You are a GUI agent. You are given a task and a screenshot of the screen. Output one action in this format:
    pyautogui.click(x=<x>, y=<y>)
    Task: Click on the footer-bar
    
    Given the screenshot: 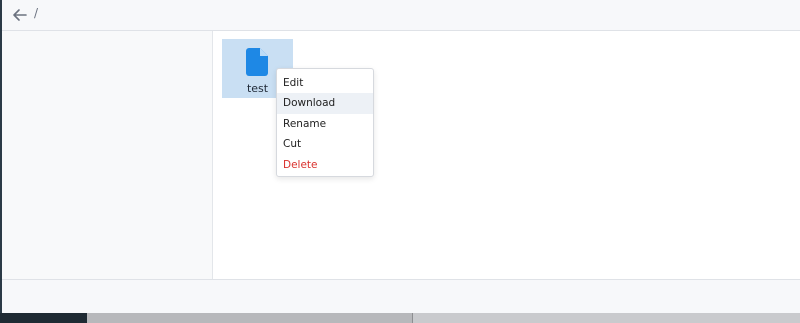 What is the action you would take?
    pyautogui.click(x=401, y=296)
    